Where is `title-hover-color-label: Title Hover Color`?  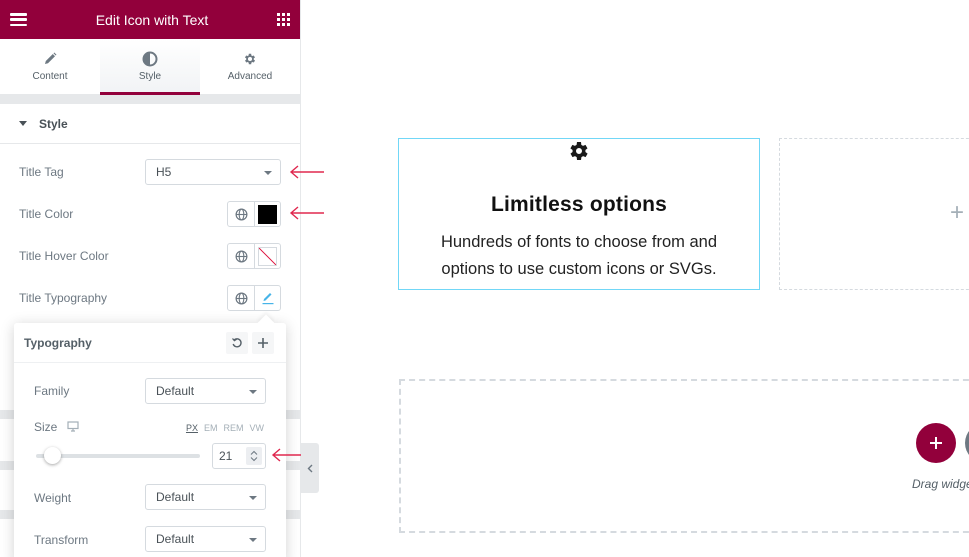
title-hover-color-label: Title Hover Color is located at coordinates (64, 256).